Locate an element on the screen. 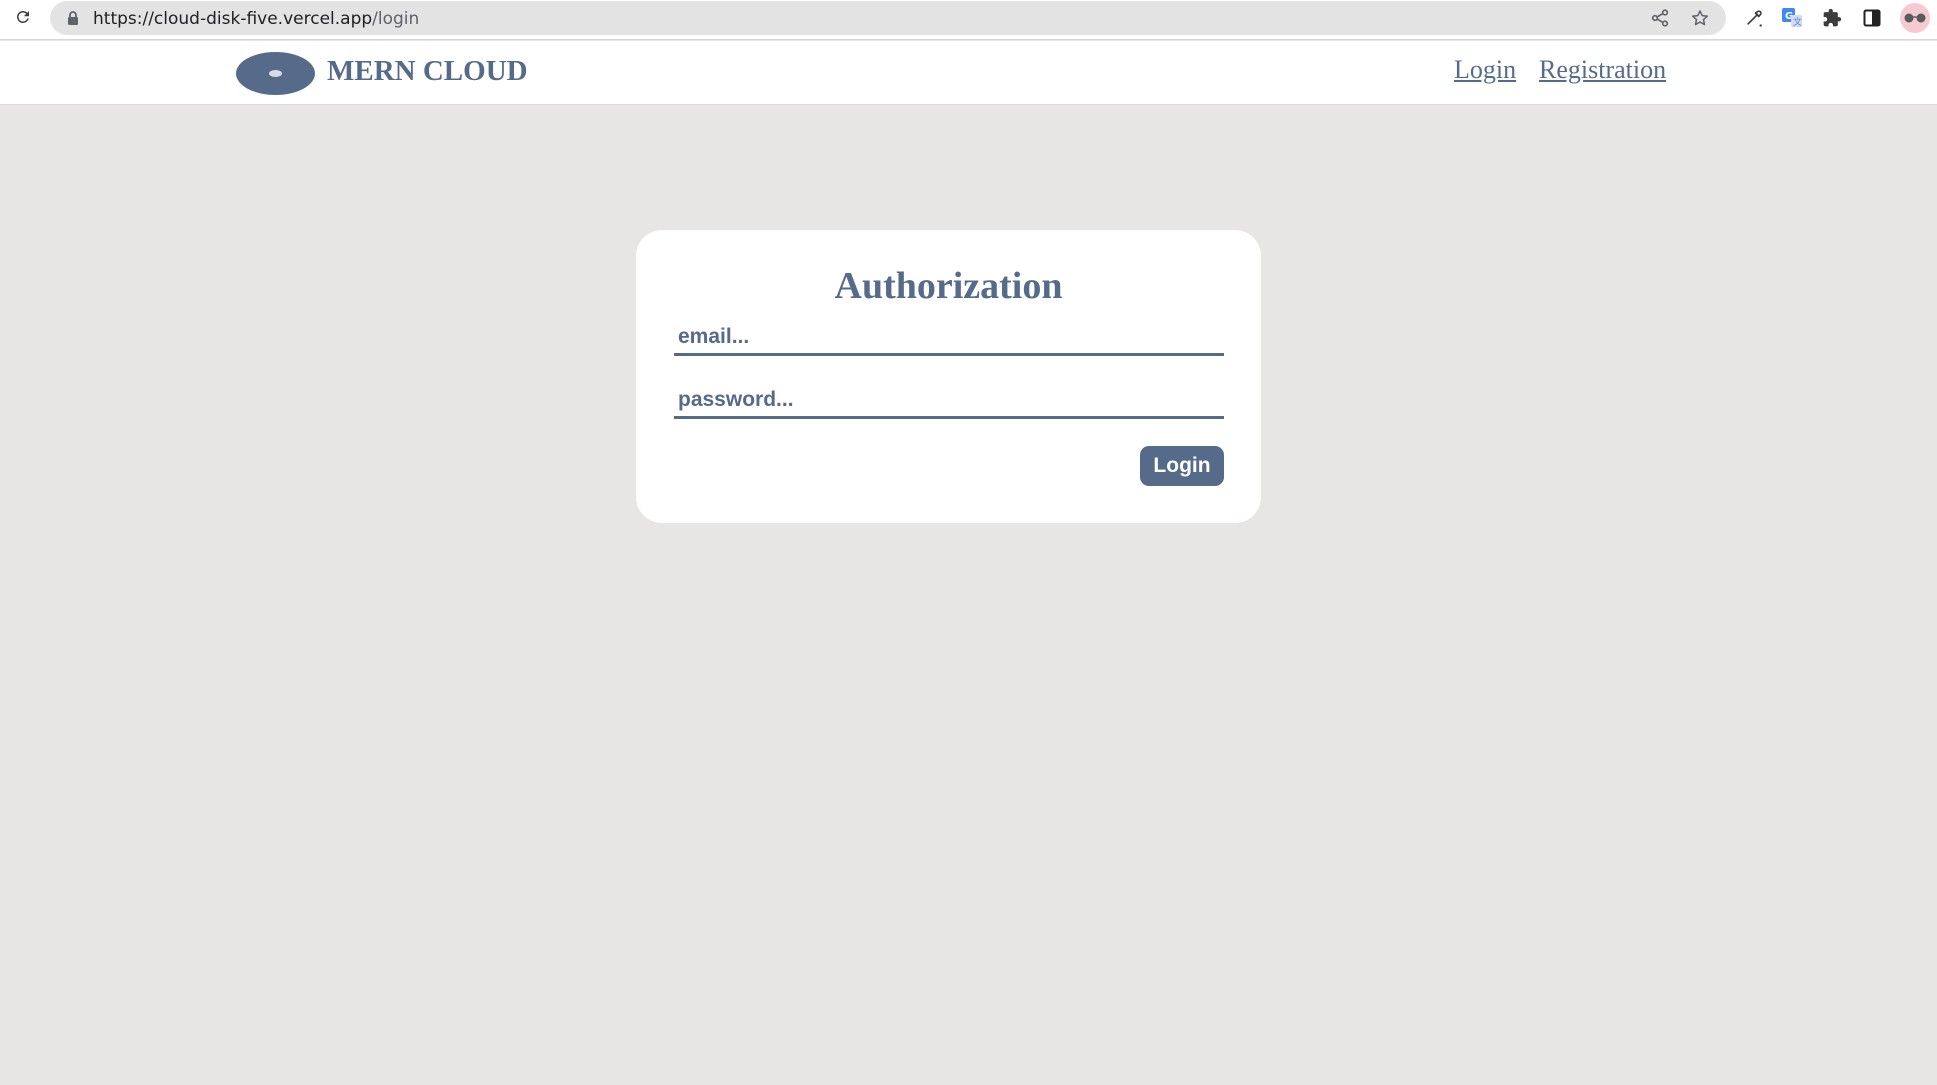 This screenshot has height=1085, width=1937. site-header: MERN CLOUD Login Registration is located at coordinates (968, 73).